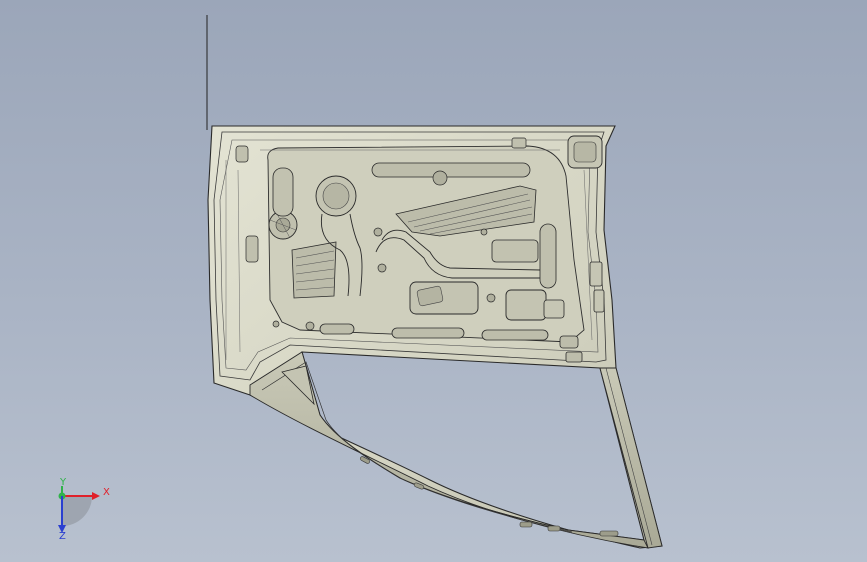 Image resolution: width=867 pixels, height=562 pixels. I want to click on triad-graphic, so click(79, 509).